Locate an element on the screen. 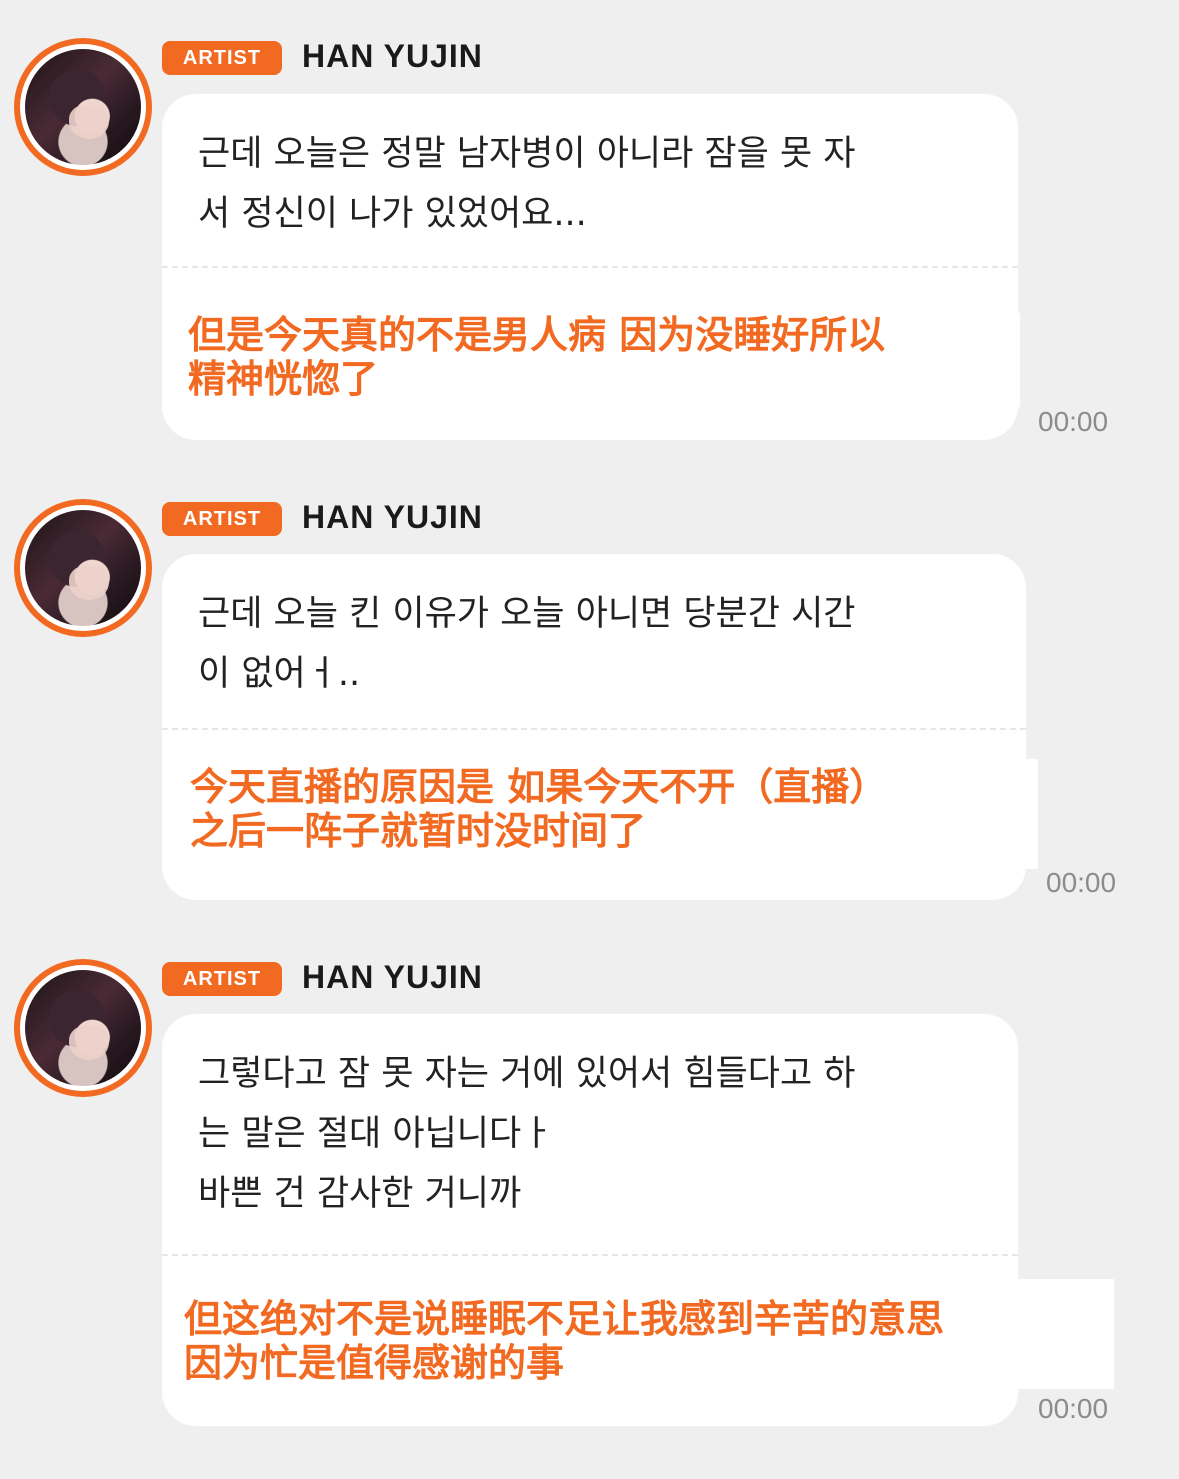 The image size is (1179, 1479). message-text: 근데 오늘 킨 이유가 오늘 아니면 당분간 시간 이 없어ㅓ.. is located at coordinates (527, 644).